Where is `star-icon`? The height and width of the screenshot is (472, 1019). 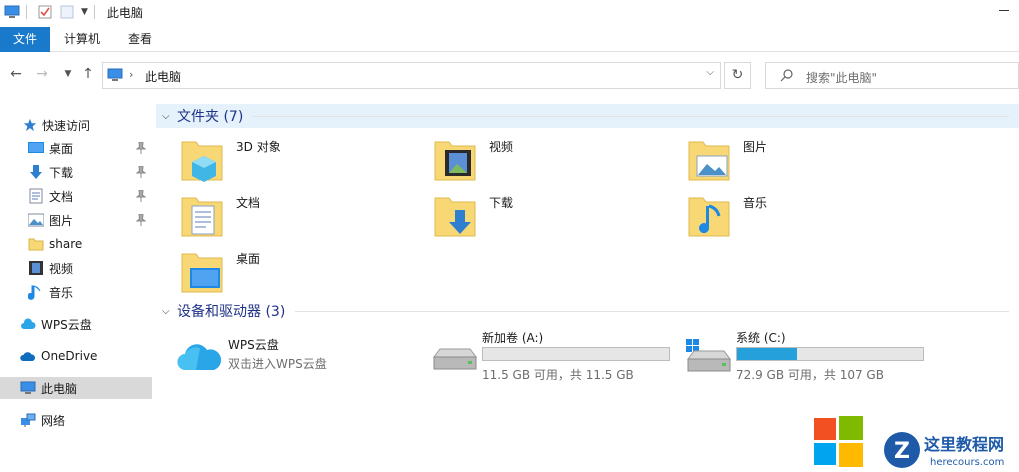
star-icon is located at coordinates (30, 125).